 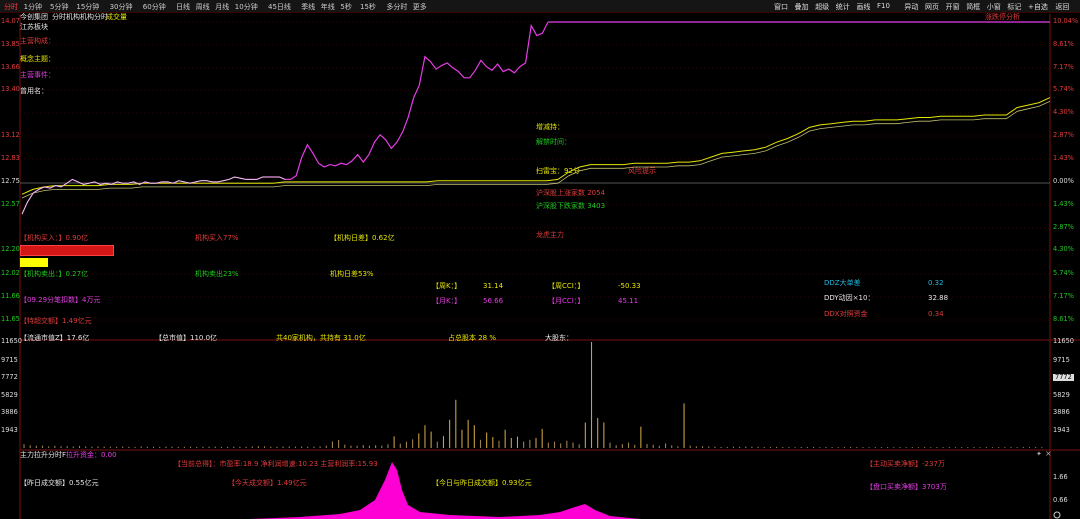 I want to click on up-count: 沪深股上涨家数 2054, so click(x=571, y=193).